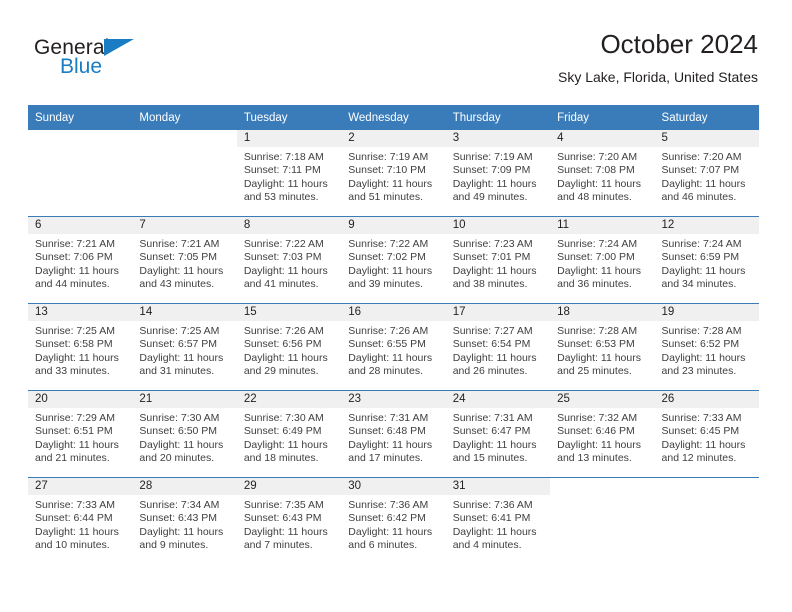 The width and height of the screenshot is (792, 612). Describe the element at coordinates (283, 505) in the screenshot. I see `sunrise-text: Sunrise: 7:35 AM` at that location.